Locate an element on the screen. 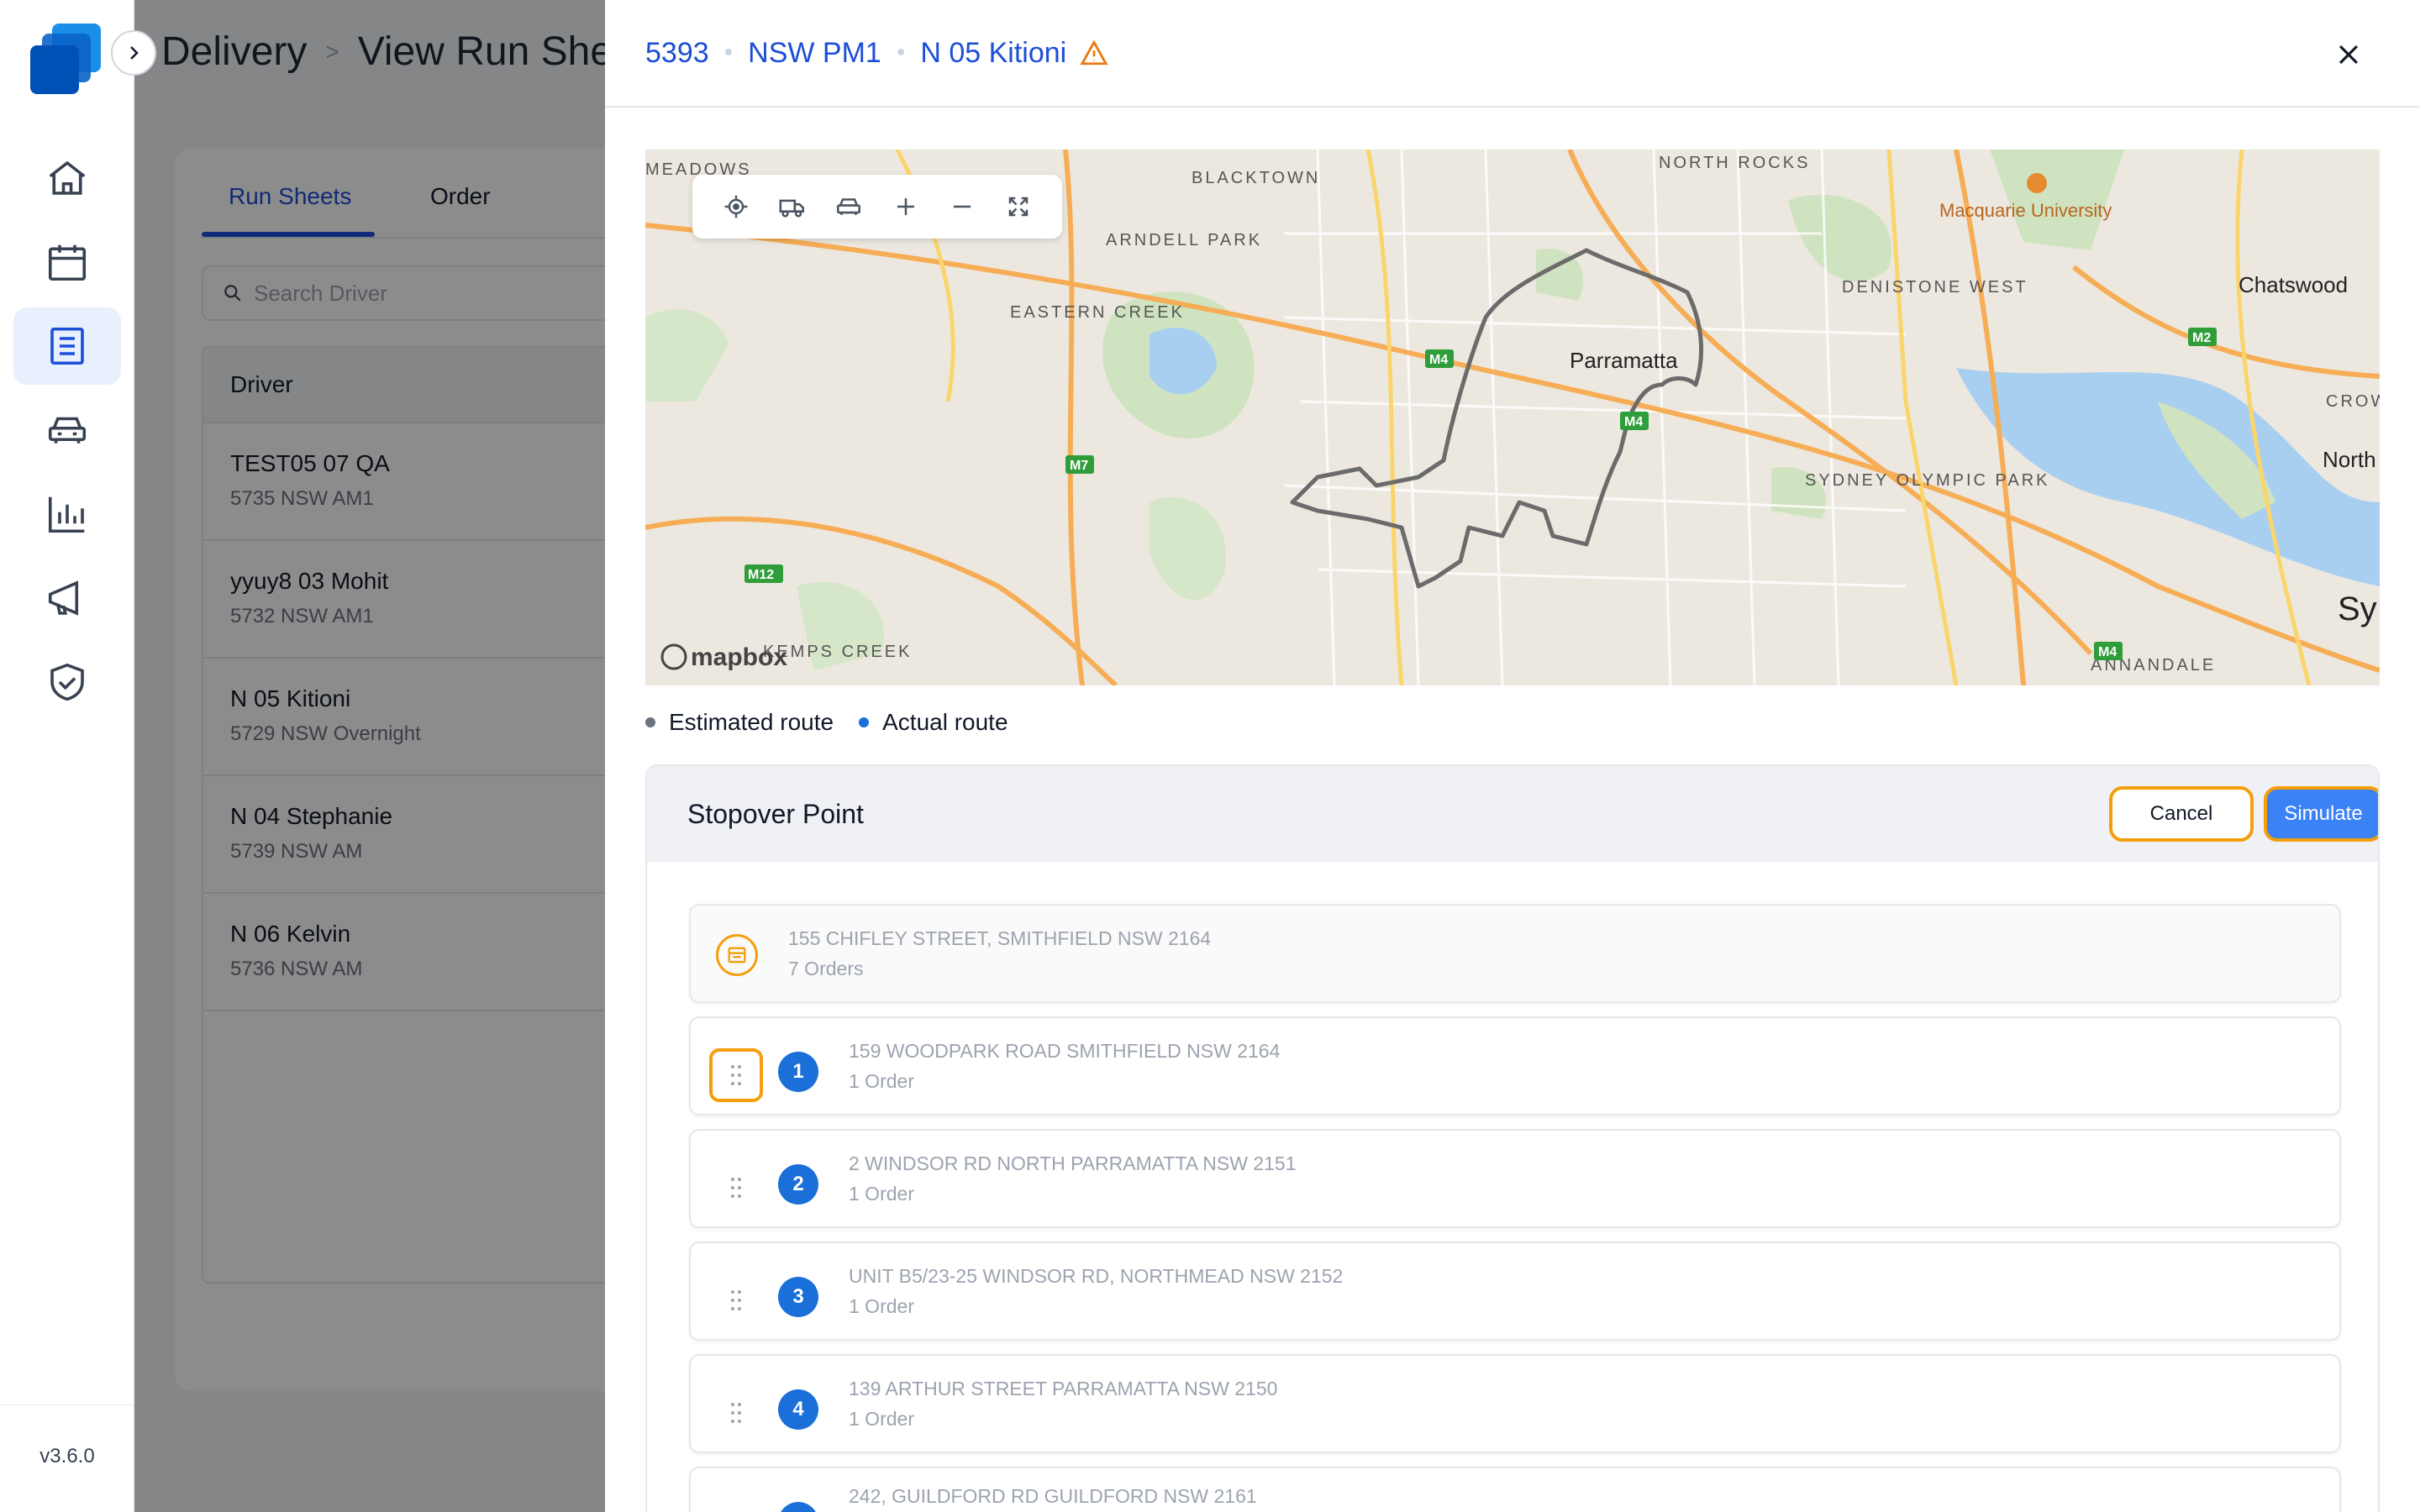 The image size is (2420, 1512). locate-icon is located at coordinates (735, 206).